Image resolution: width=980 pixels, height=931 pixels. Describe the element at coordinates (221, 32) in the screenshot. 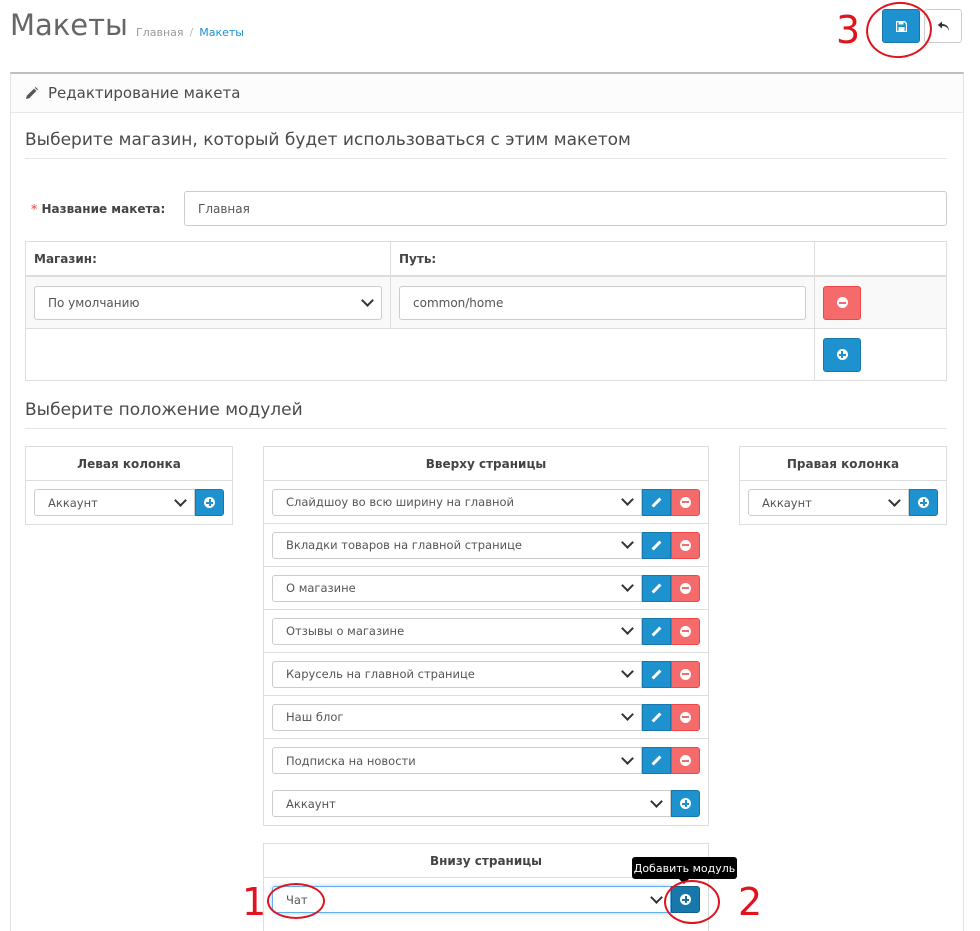

I see `breadcrumb-layouts-link: Макеты` at that location.